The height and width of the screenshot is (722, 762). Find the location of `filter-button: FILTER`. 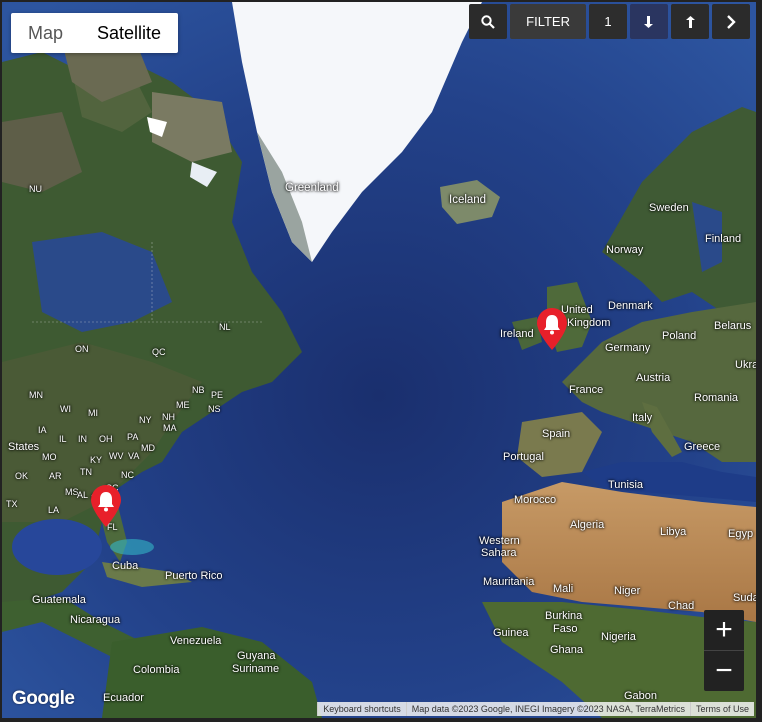

filter-button: FILTER is located at coordinates (548, 21).